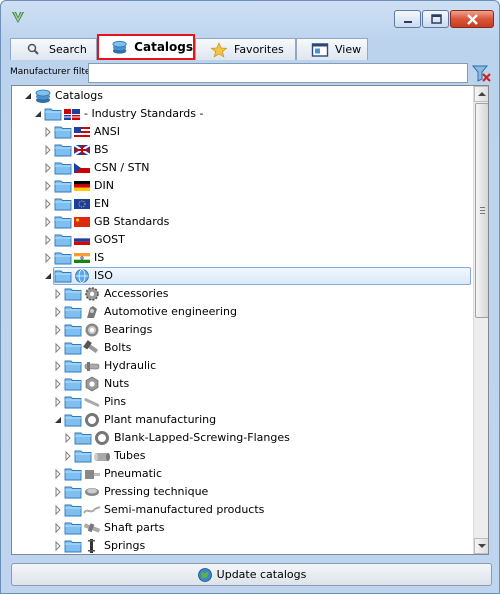 This screenshot has width=500, height=594. What do you see at coordinates (407, 19) in the screenshot?
I see `minimize-button` at bounding box center [407, 19].